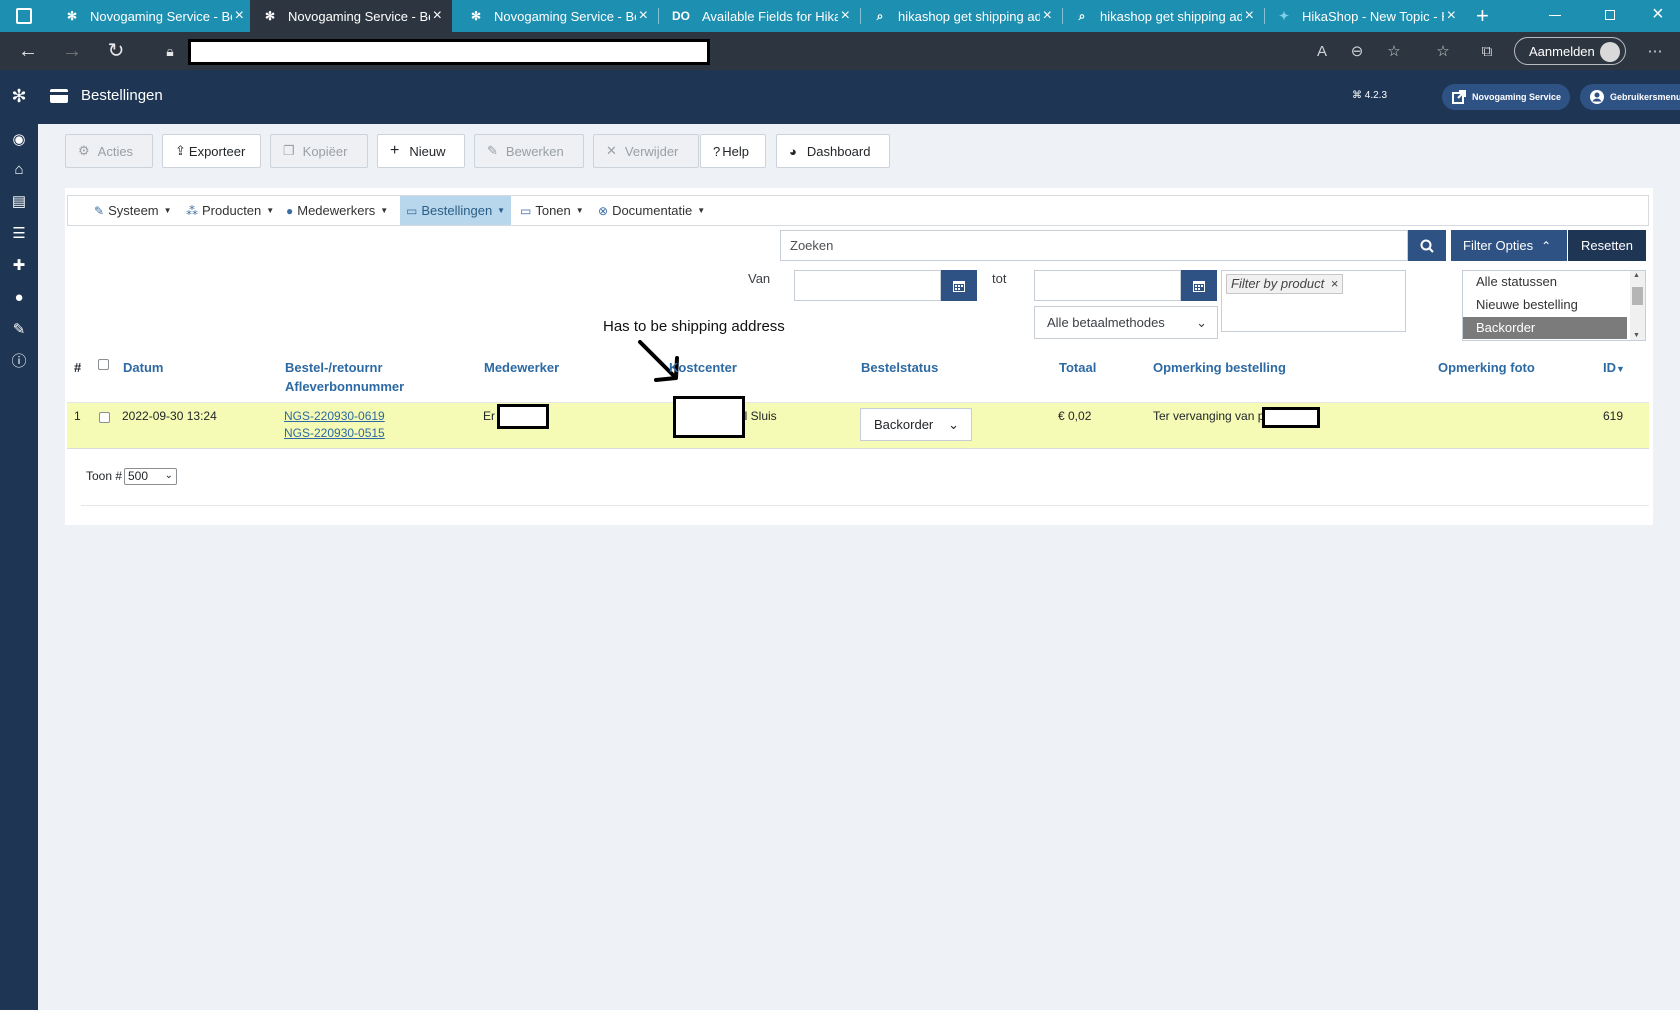  I want to click on delete-button: ✕ Verwijder, so click(646, 151).